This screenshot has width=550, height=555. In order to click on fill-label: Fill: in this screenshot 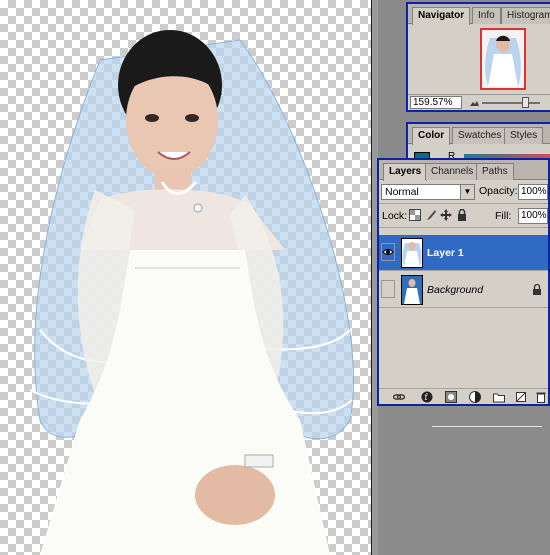, I will do `click(503, 216)`.